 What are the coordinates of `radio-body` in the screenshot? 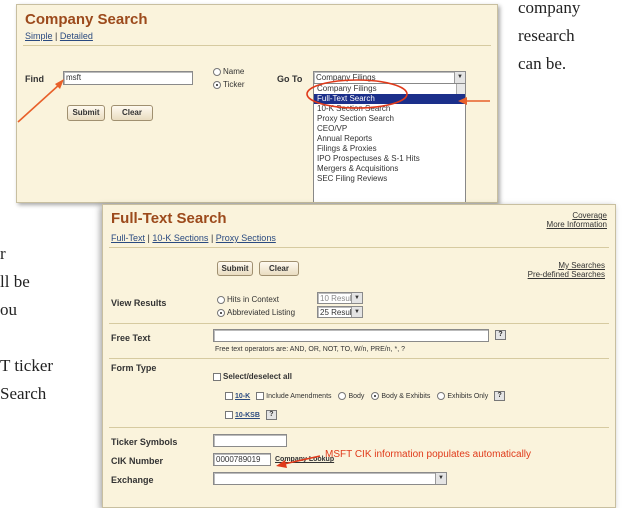 It's located at (342, 396).